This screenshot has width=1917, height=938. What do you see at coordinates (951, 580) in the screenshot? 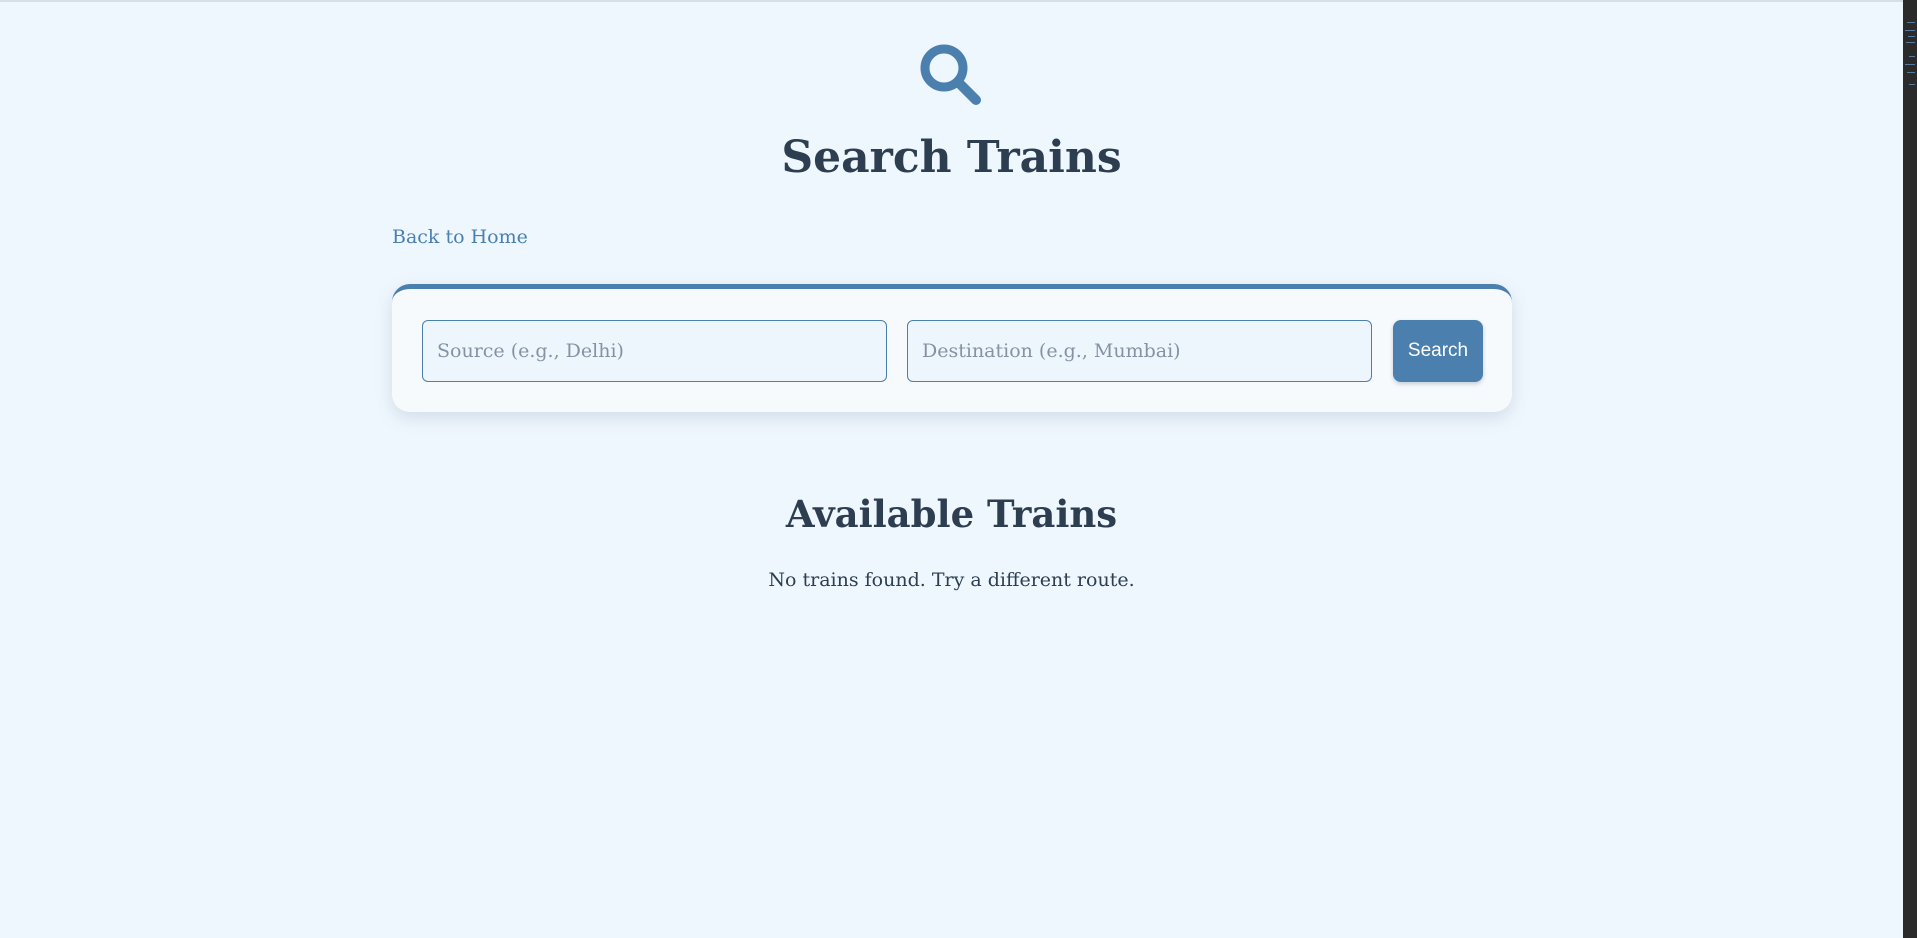
I see `empty-results-message: No trains found. Try a different route.` at bounding box center [951, 580].